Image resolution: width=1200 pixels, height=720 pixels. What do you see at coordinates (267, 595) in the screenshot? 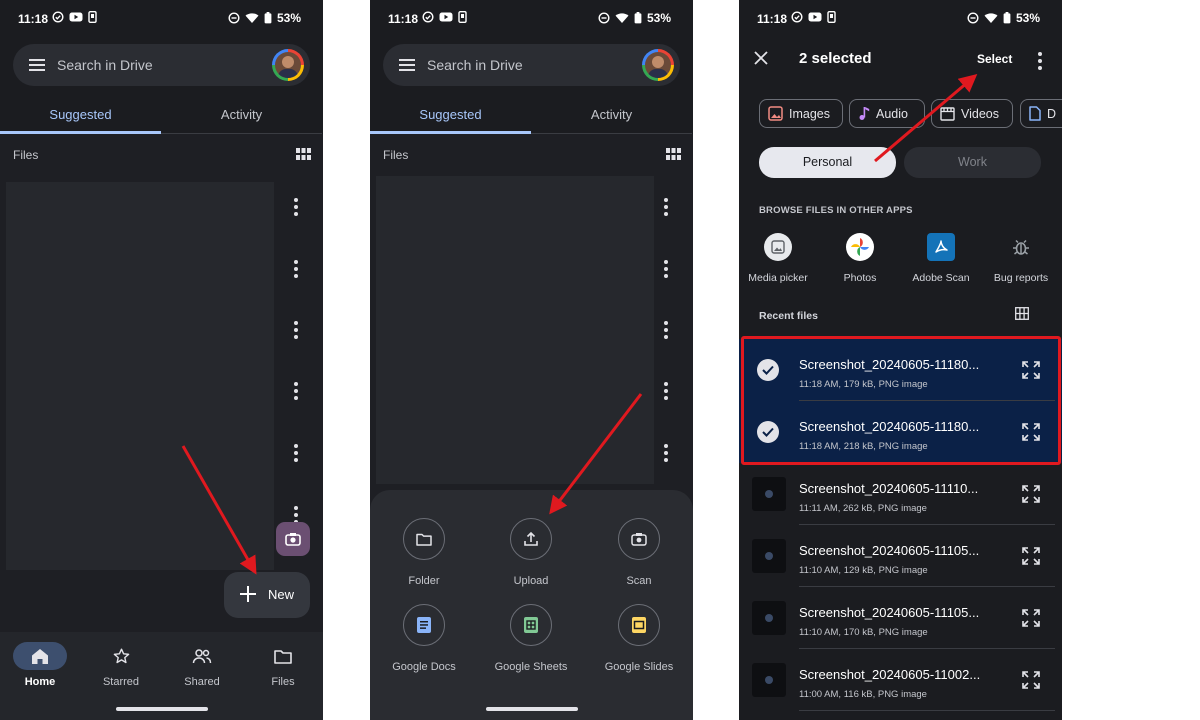
I see `new-button: New` at bounding box center [267, 595].